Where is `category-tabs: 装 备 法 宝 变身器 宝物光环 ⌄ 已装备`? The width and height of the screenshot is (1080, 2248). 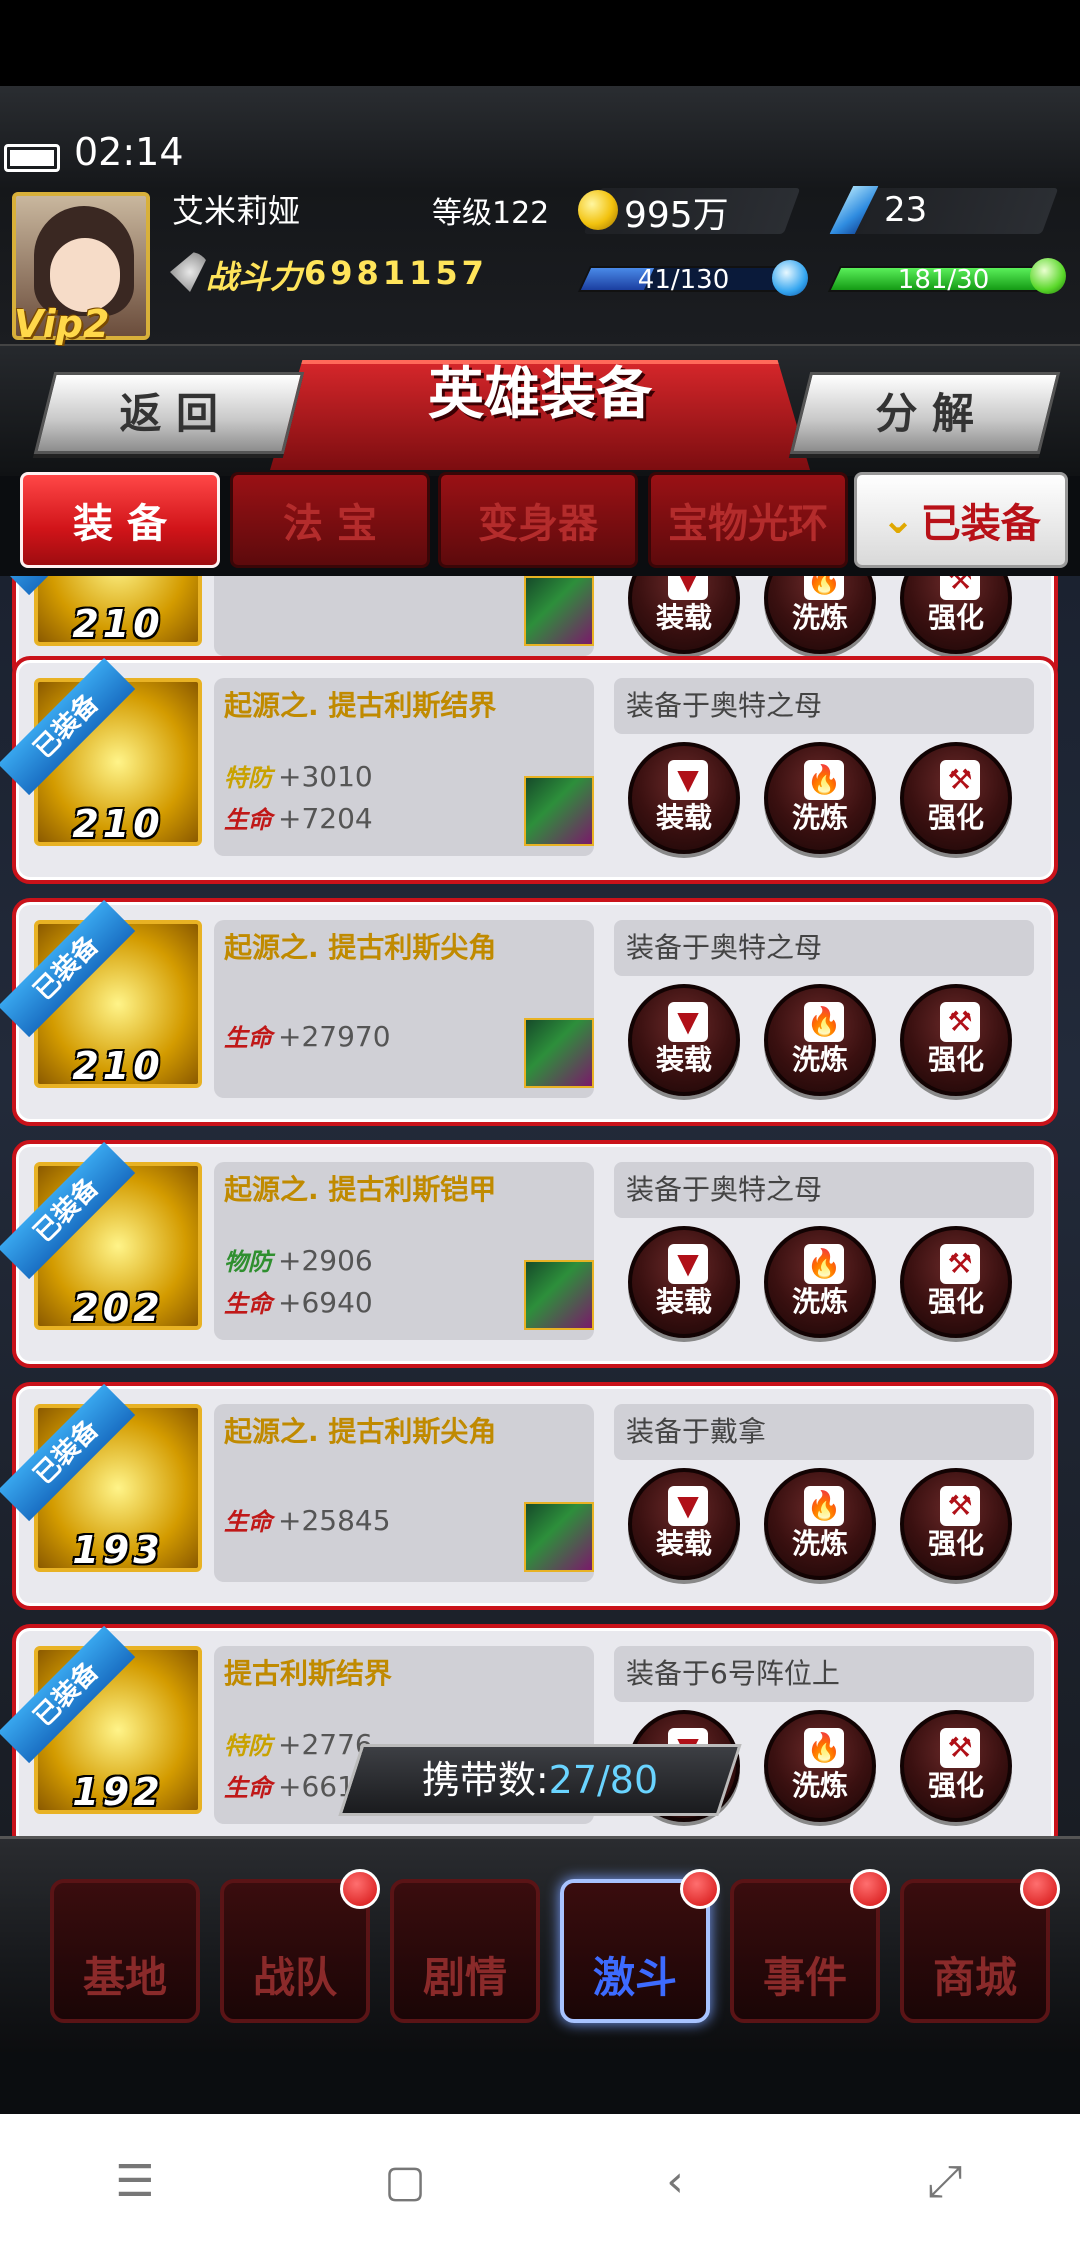
category-tabs: 装 备 法 宝 变身器 宝物光环 ⌄ 已装备 is located at coordinates (540, 524).